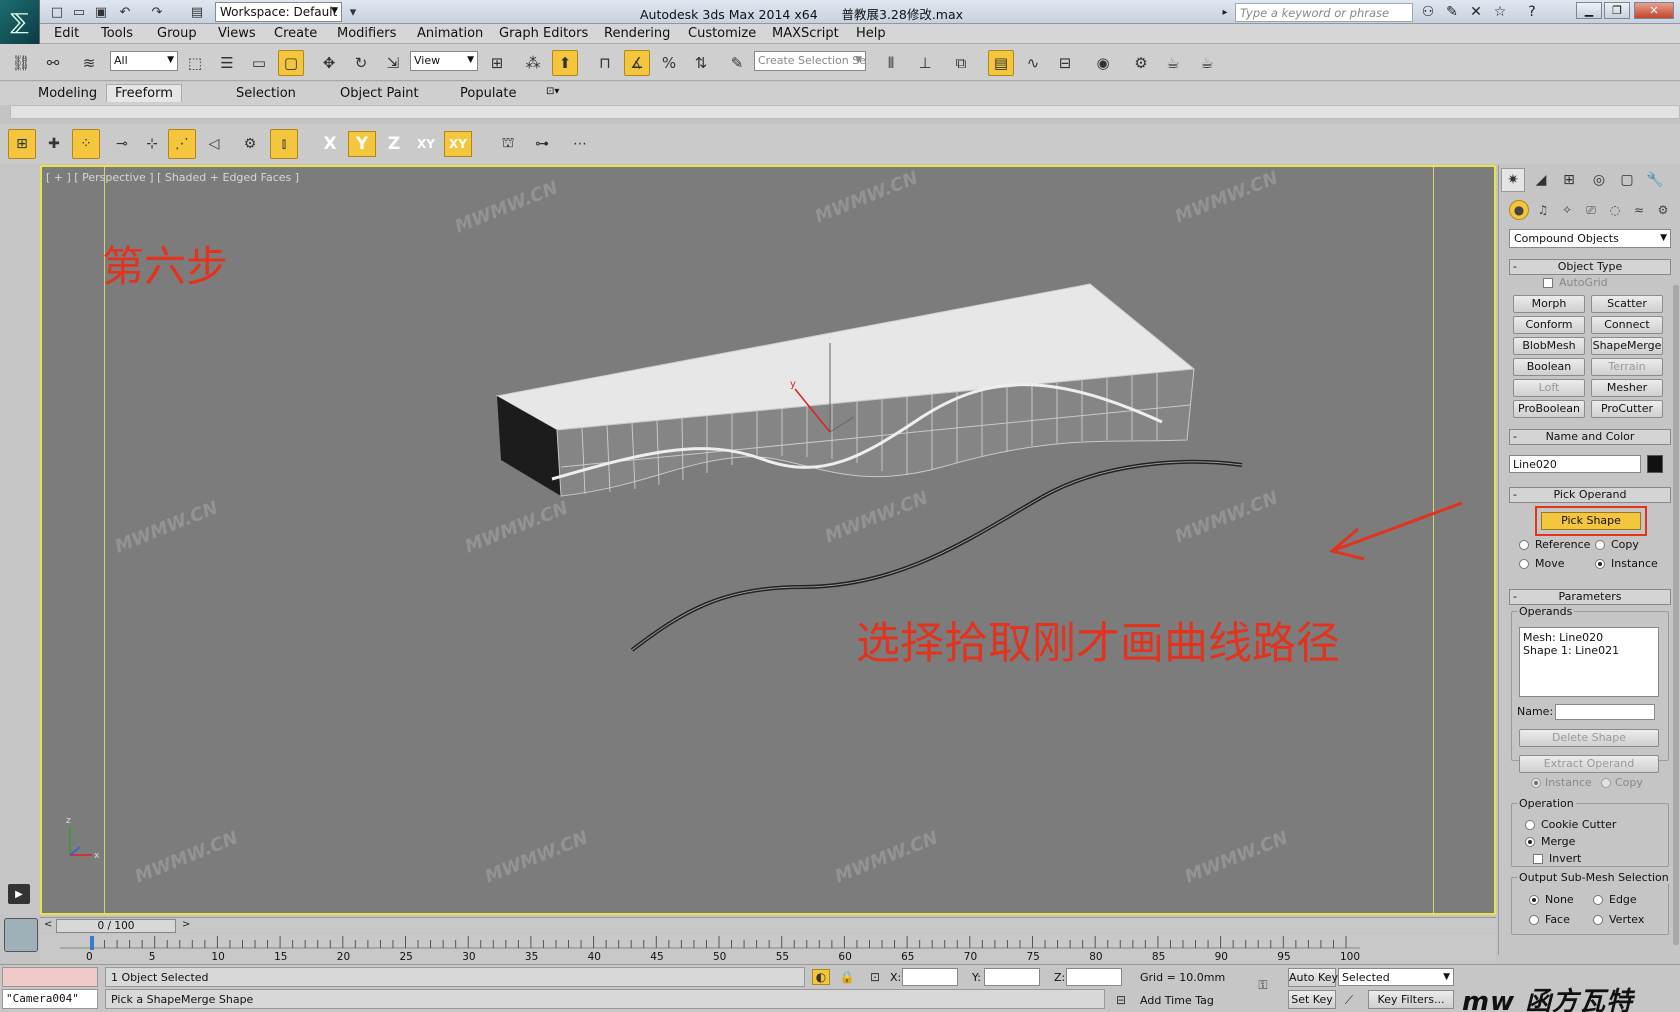 The image size is (1680, 1012). What do you see at coordinates (488, 93) in the screenshot?
I see `tab-populate: Populate` at bounding box center [488, 93].